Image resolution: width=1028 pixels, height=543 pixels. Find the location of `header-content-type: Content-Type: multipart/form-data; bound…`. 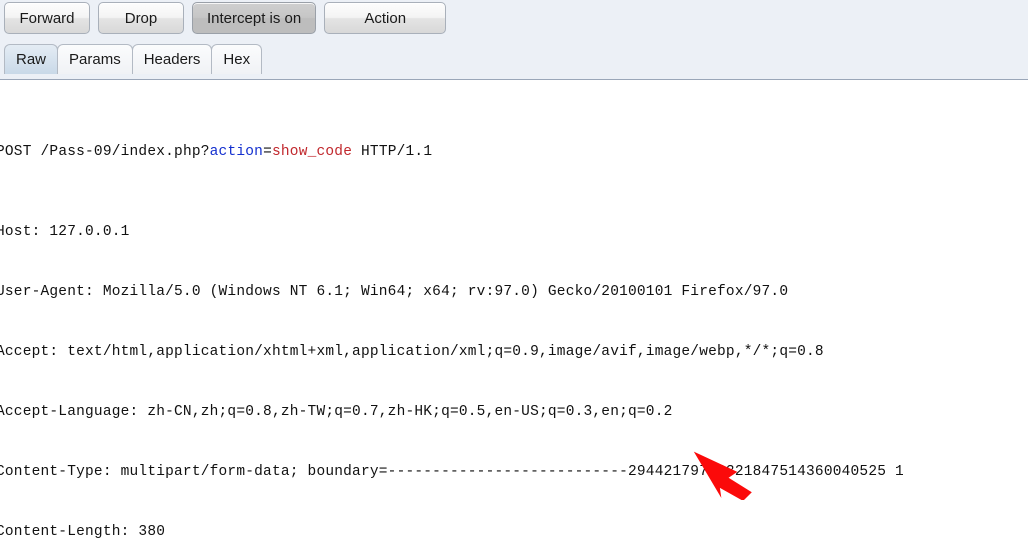

header-content-type: Content-Type: multipart/form-data; bound… is located at coordinates (452, 472).